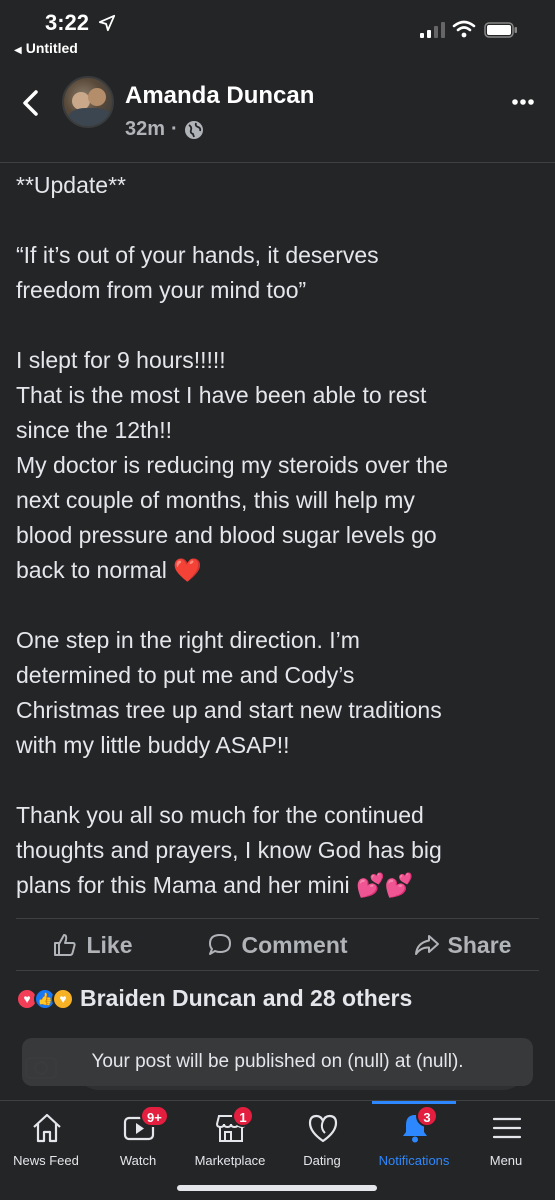 The height and width of the screenshot is (1200, 555). I want to click on tab-label: Watch, so click(138, 1160).